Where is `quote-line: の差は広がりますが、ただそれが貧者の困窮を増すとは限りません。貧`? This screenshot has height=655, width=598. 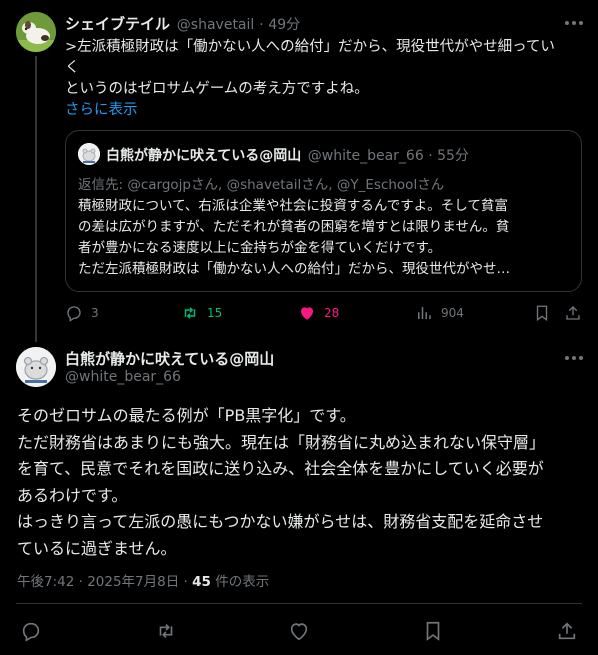 quote-line: の差は広がりますが、ただそれが貧者の困窮を増すとは限りません。貧 is located at coordinates (294, 227).